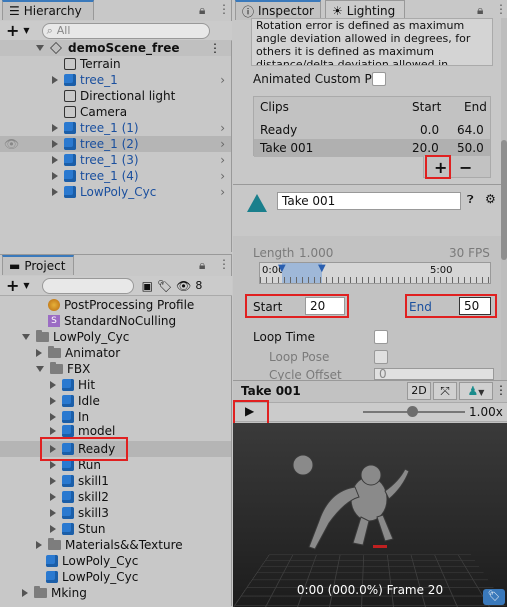  I want to click on preview-menu-icon: ⋮, so click(501, 390).